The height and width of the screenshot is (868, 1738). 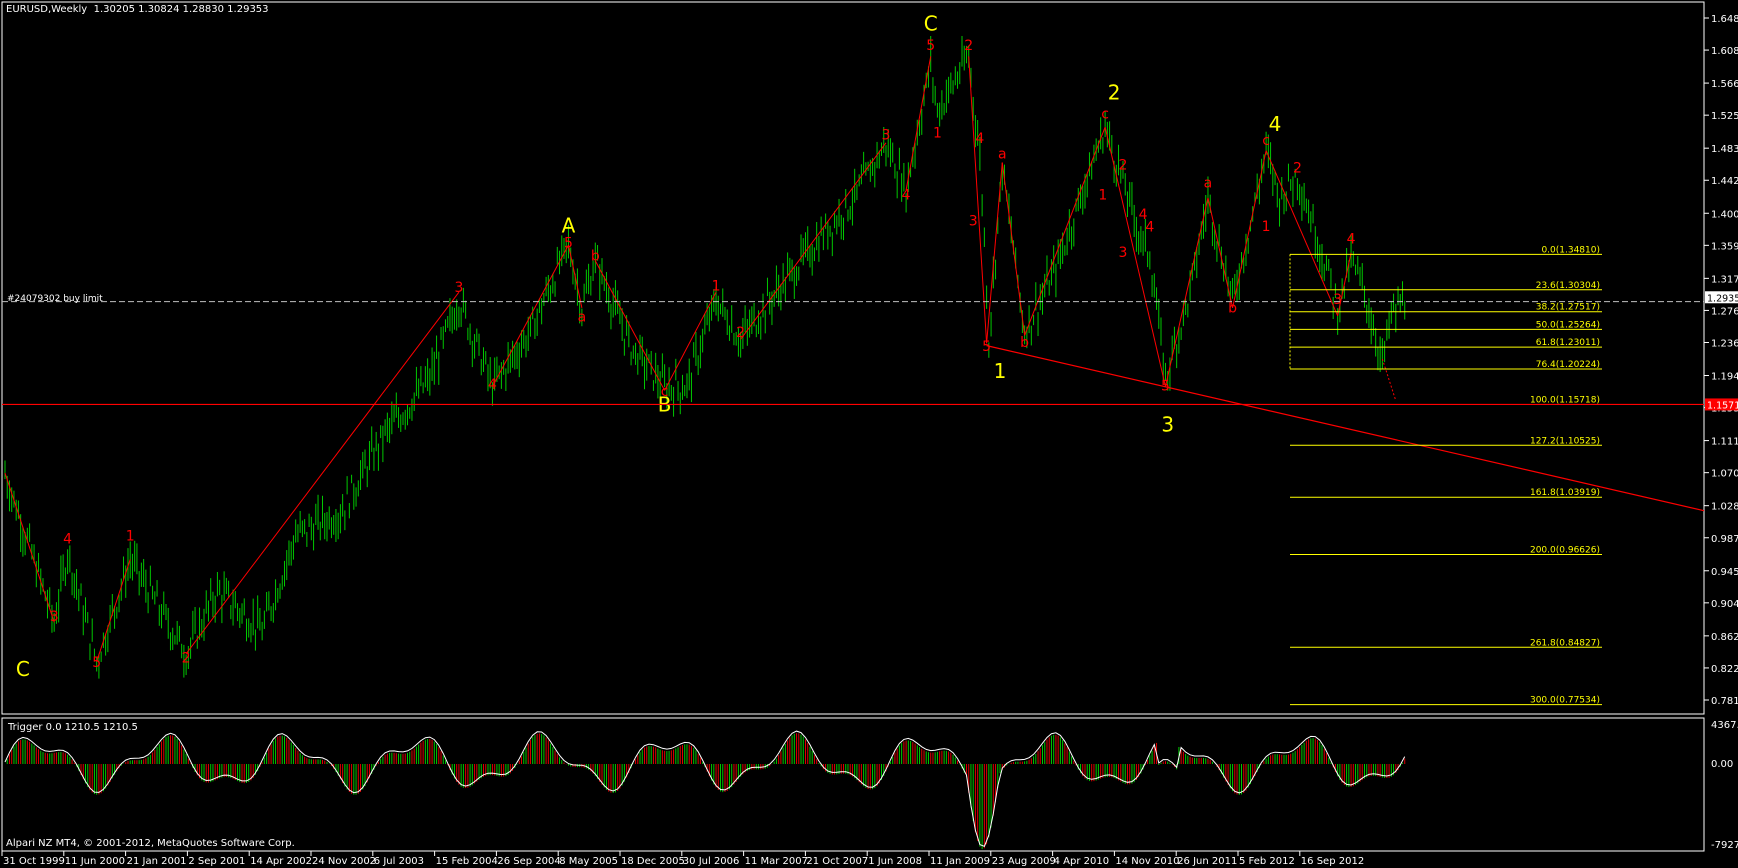 I want to click on trend-line, so click(x=1345, y=428).